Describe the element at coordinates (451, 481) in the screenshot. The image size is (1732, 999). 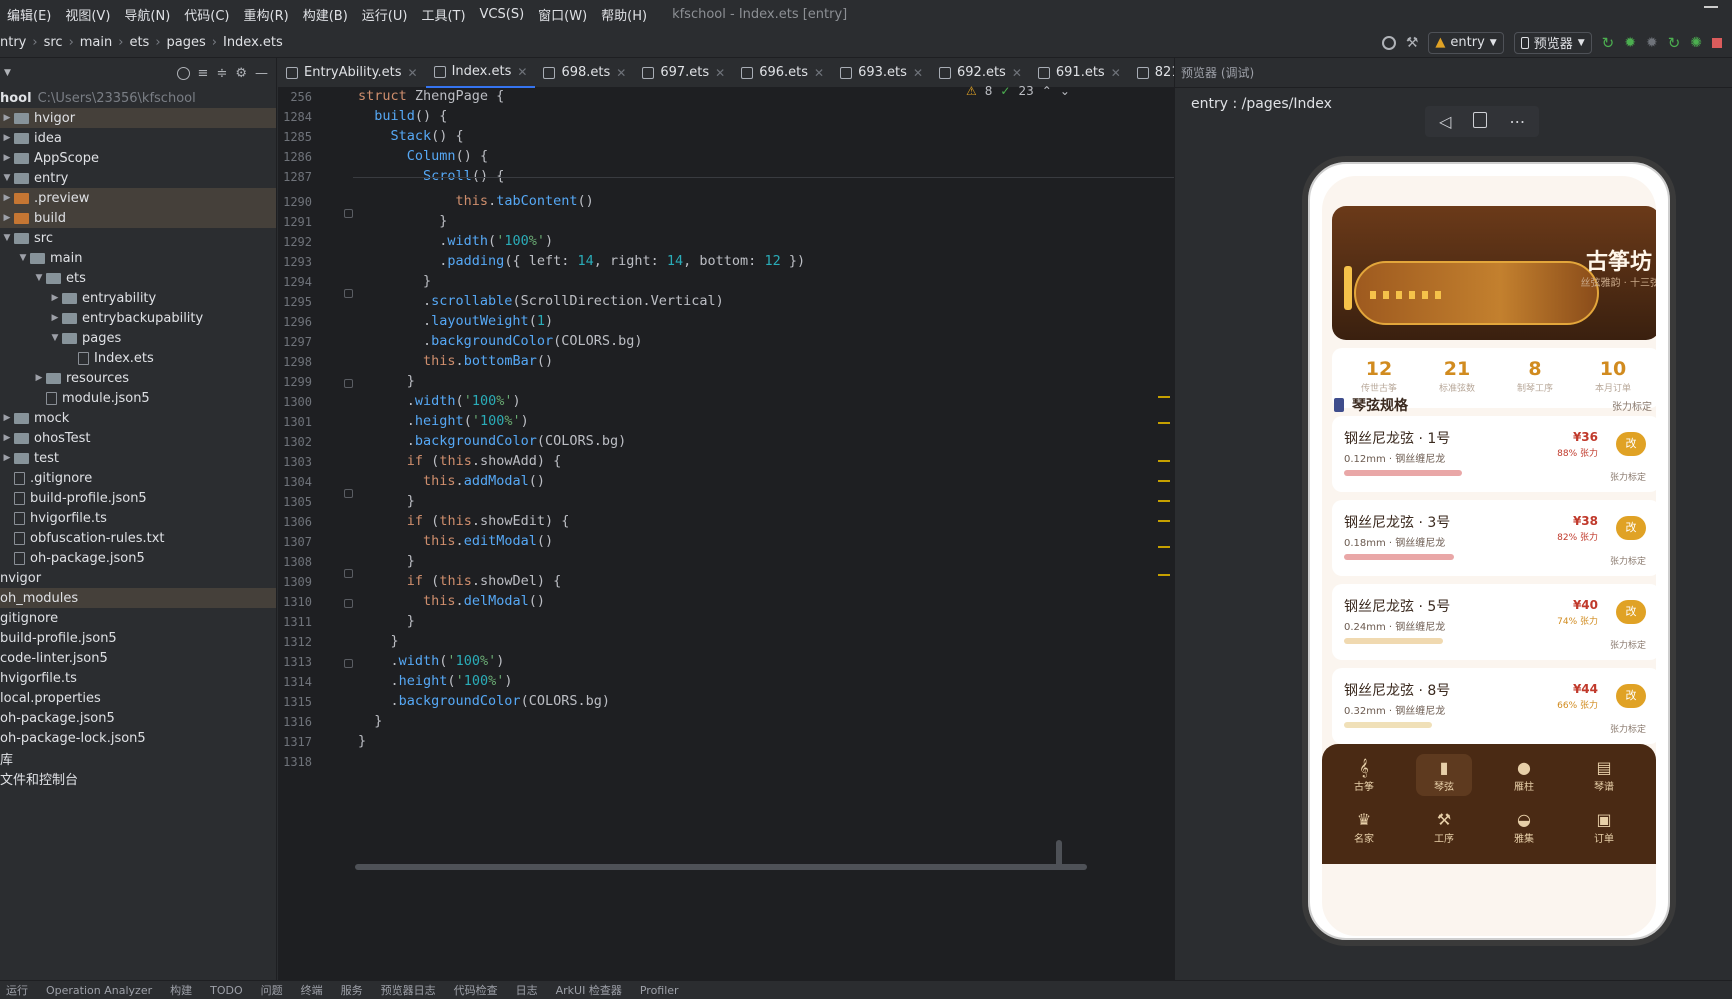
I see `code-line: this.addModal()` at that location.